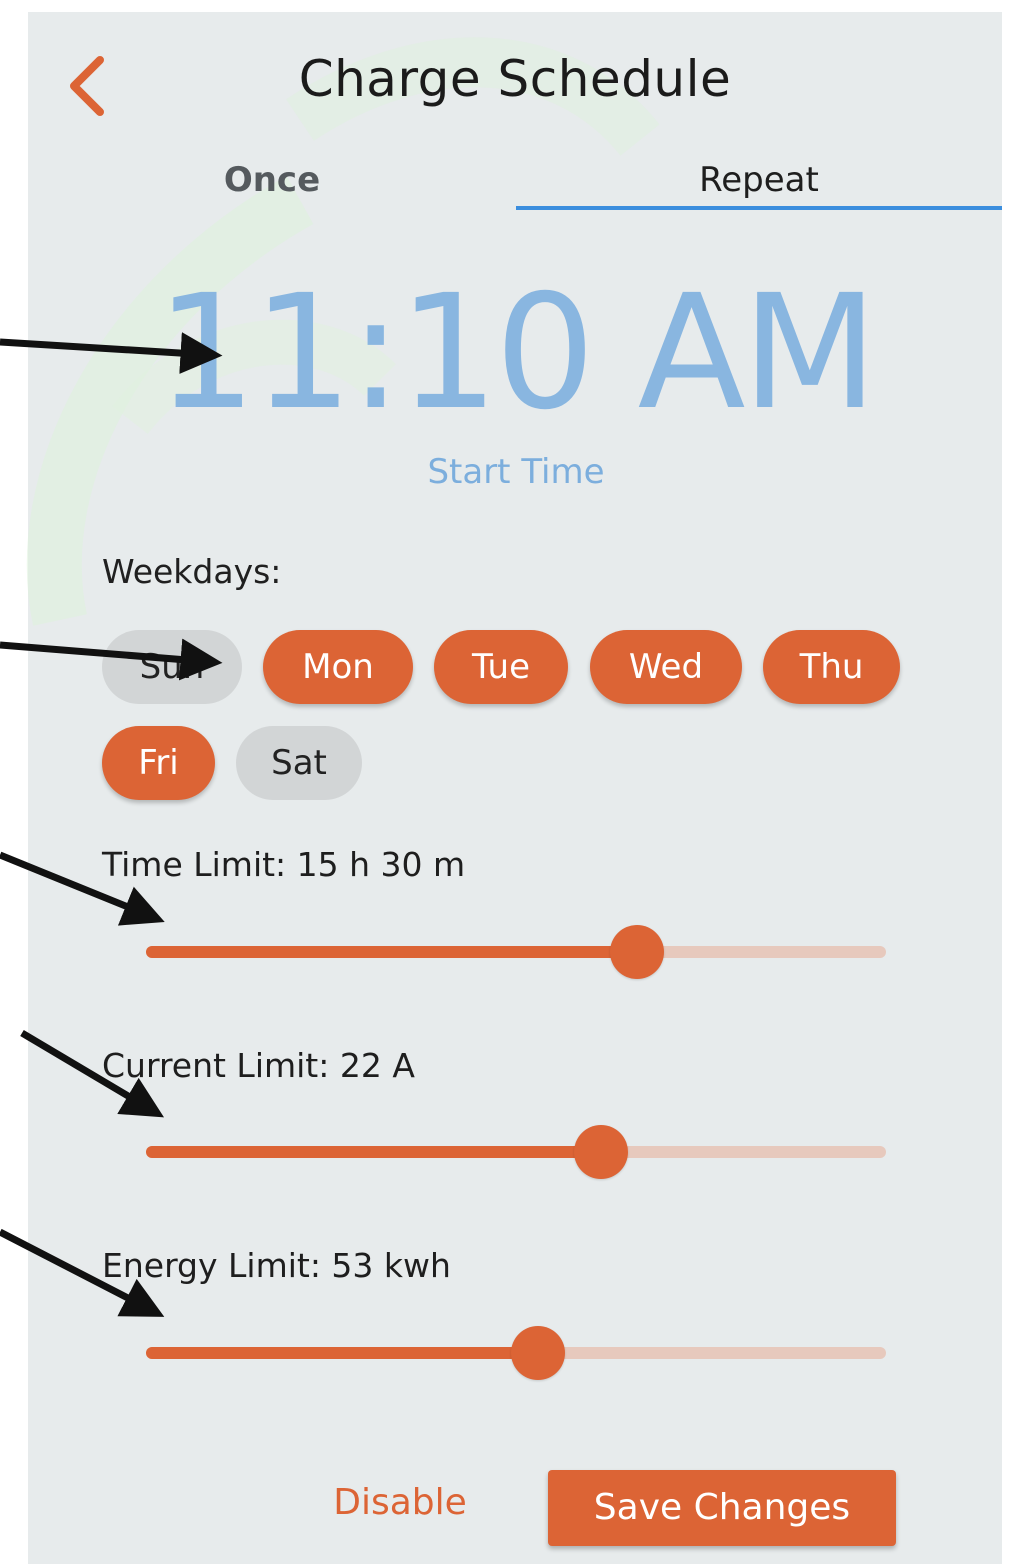 The image size is (1012, 1564). Describe the element at coordinates (272, 186) in the screenshot. I see `tab-once: Once` at that location.